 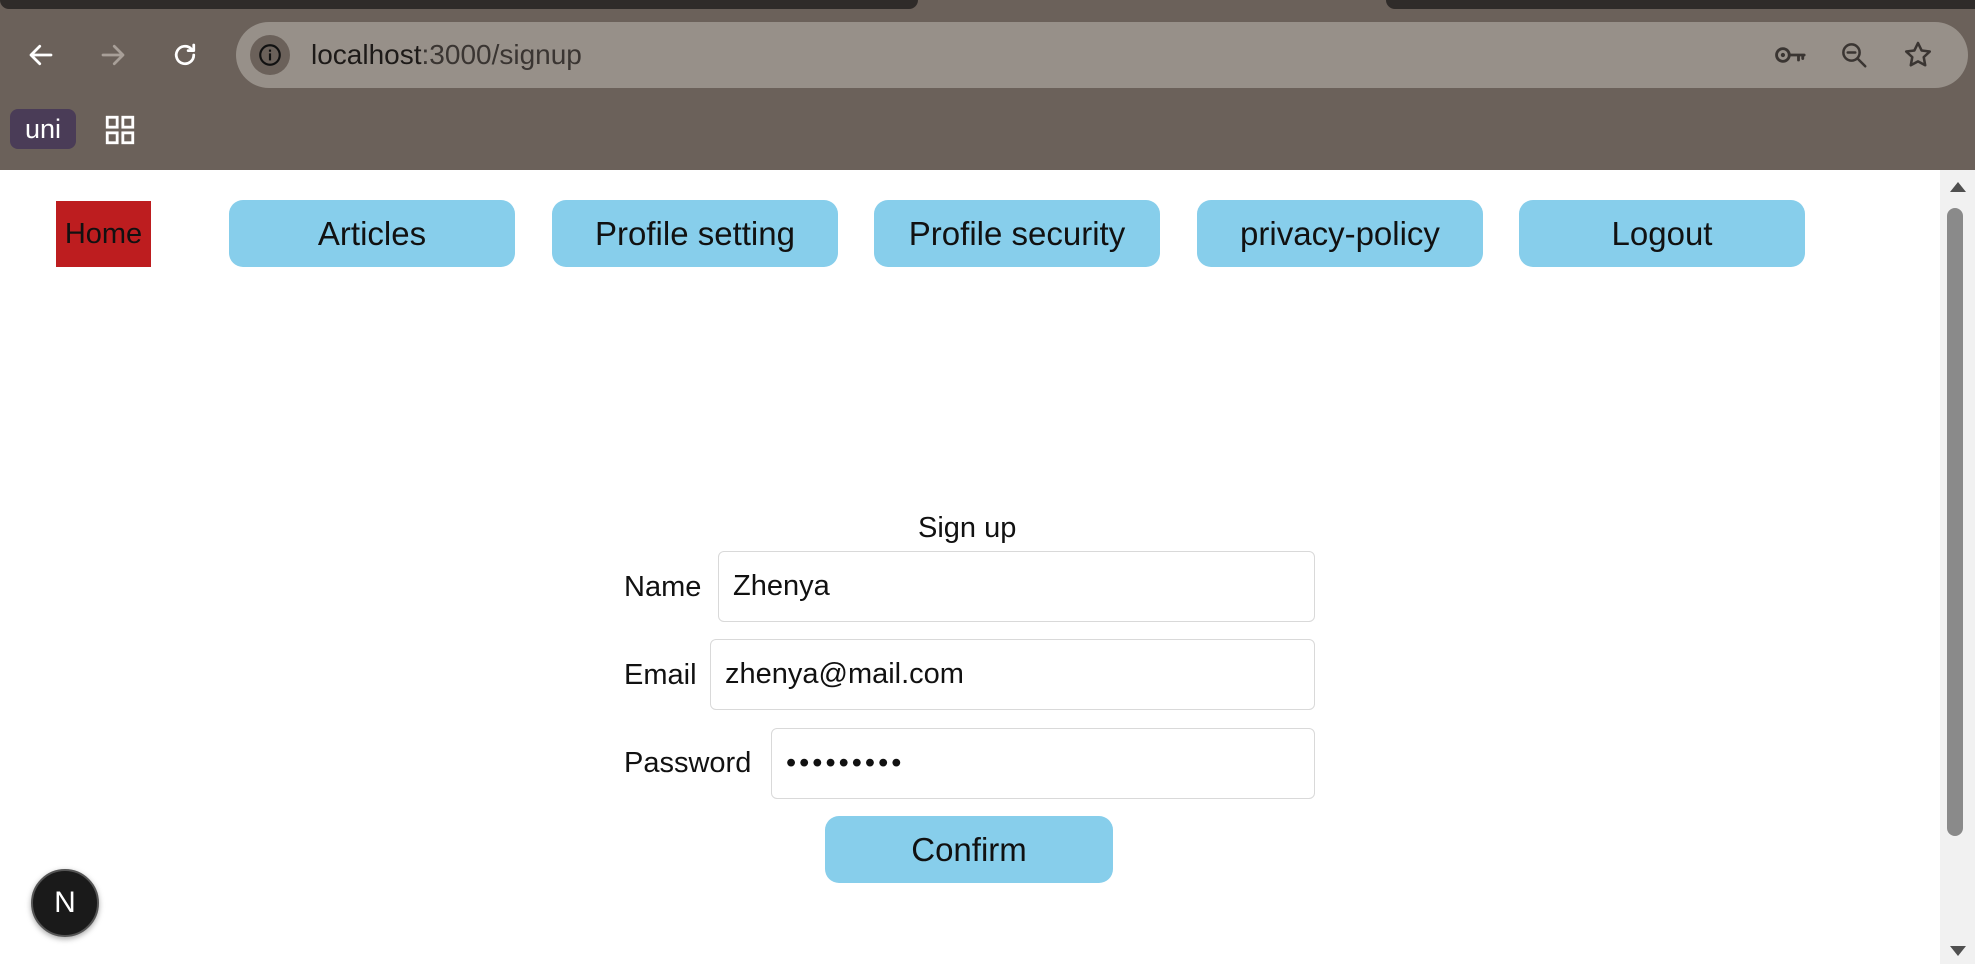 I want to click on zoom-icon, so click(x=1854, y=55).